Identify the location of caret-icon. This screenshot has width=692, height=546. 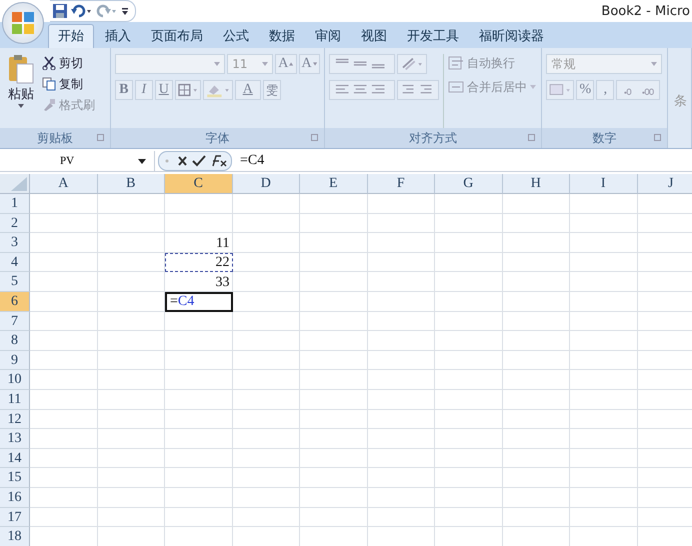
(265, 64).